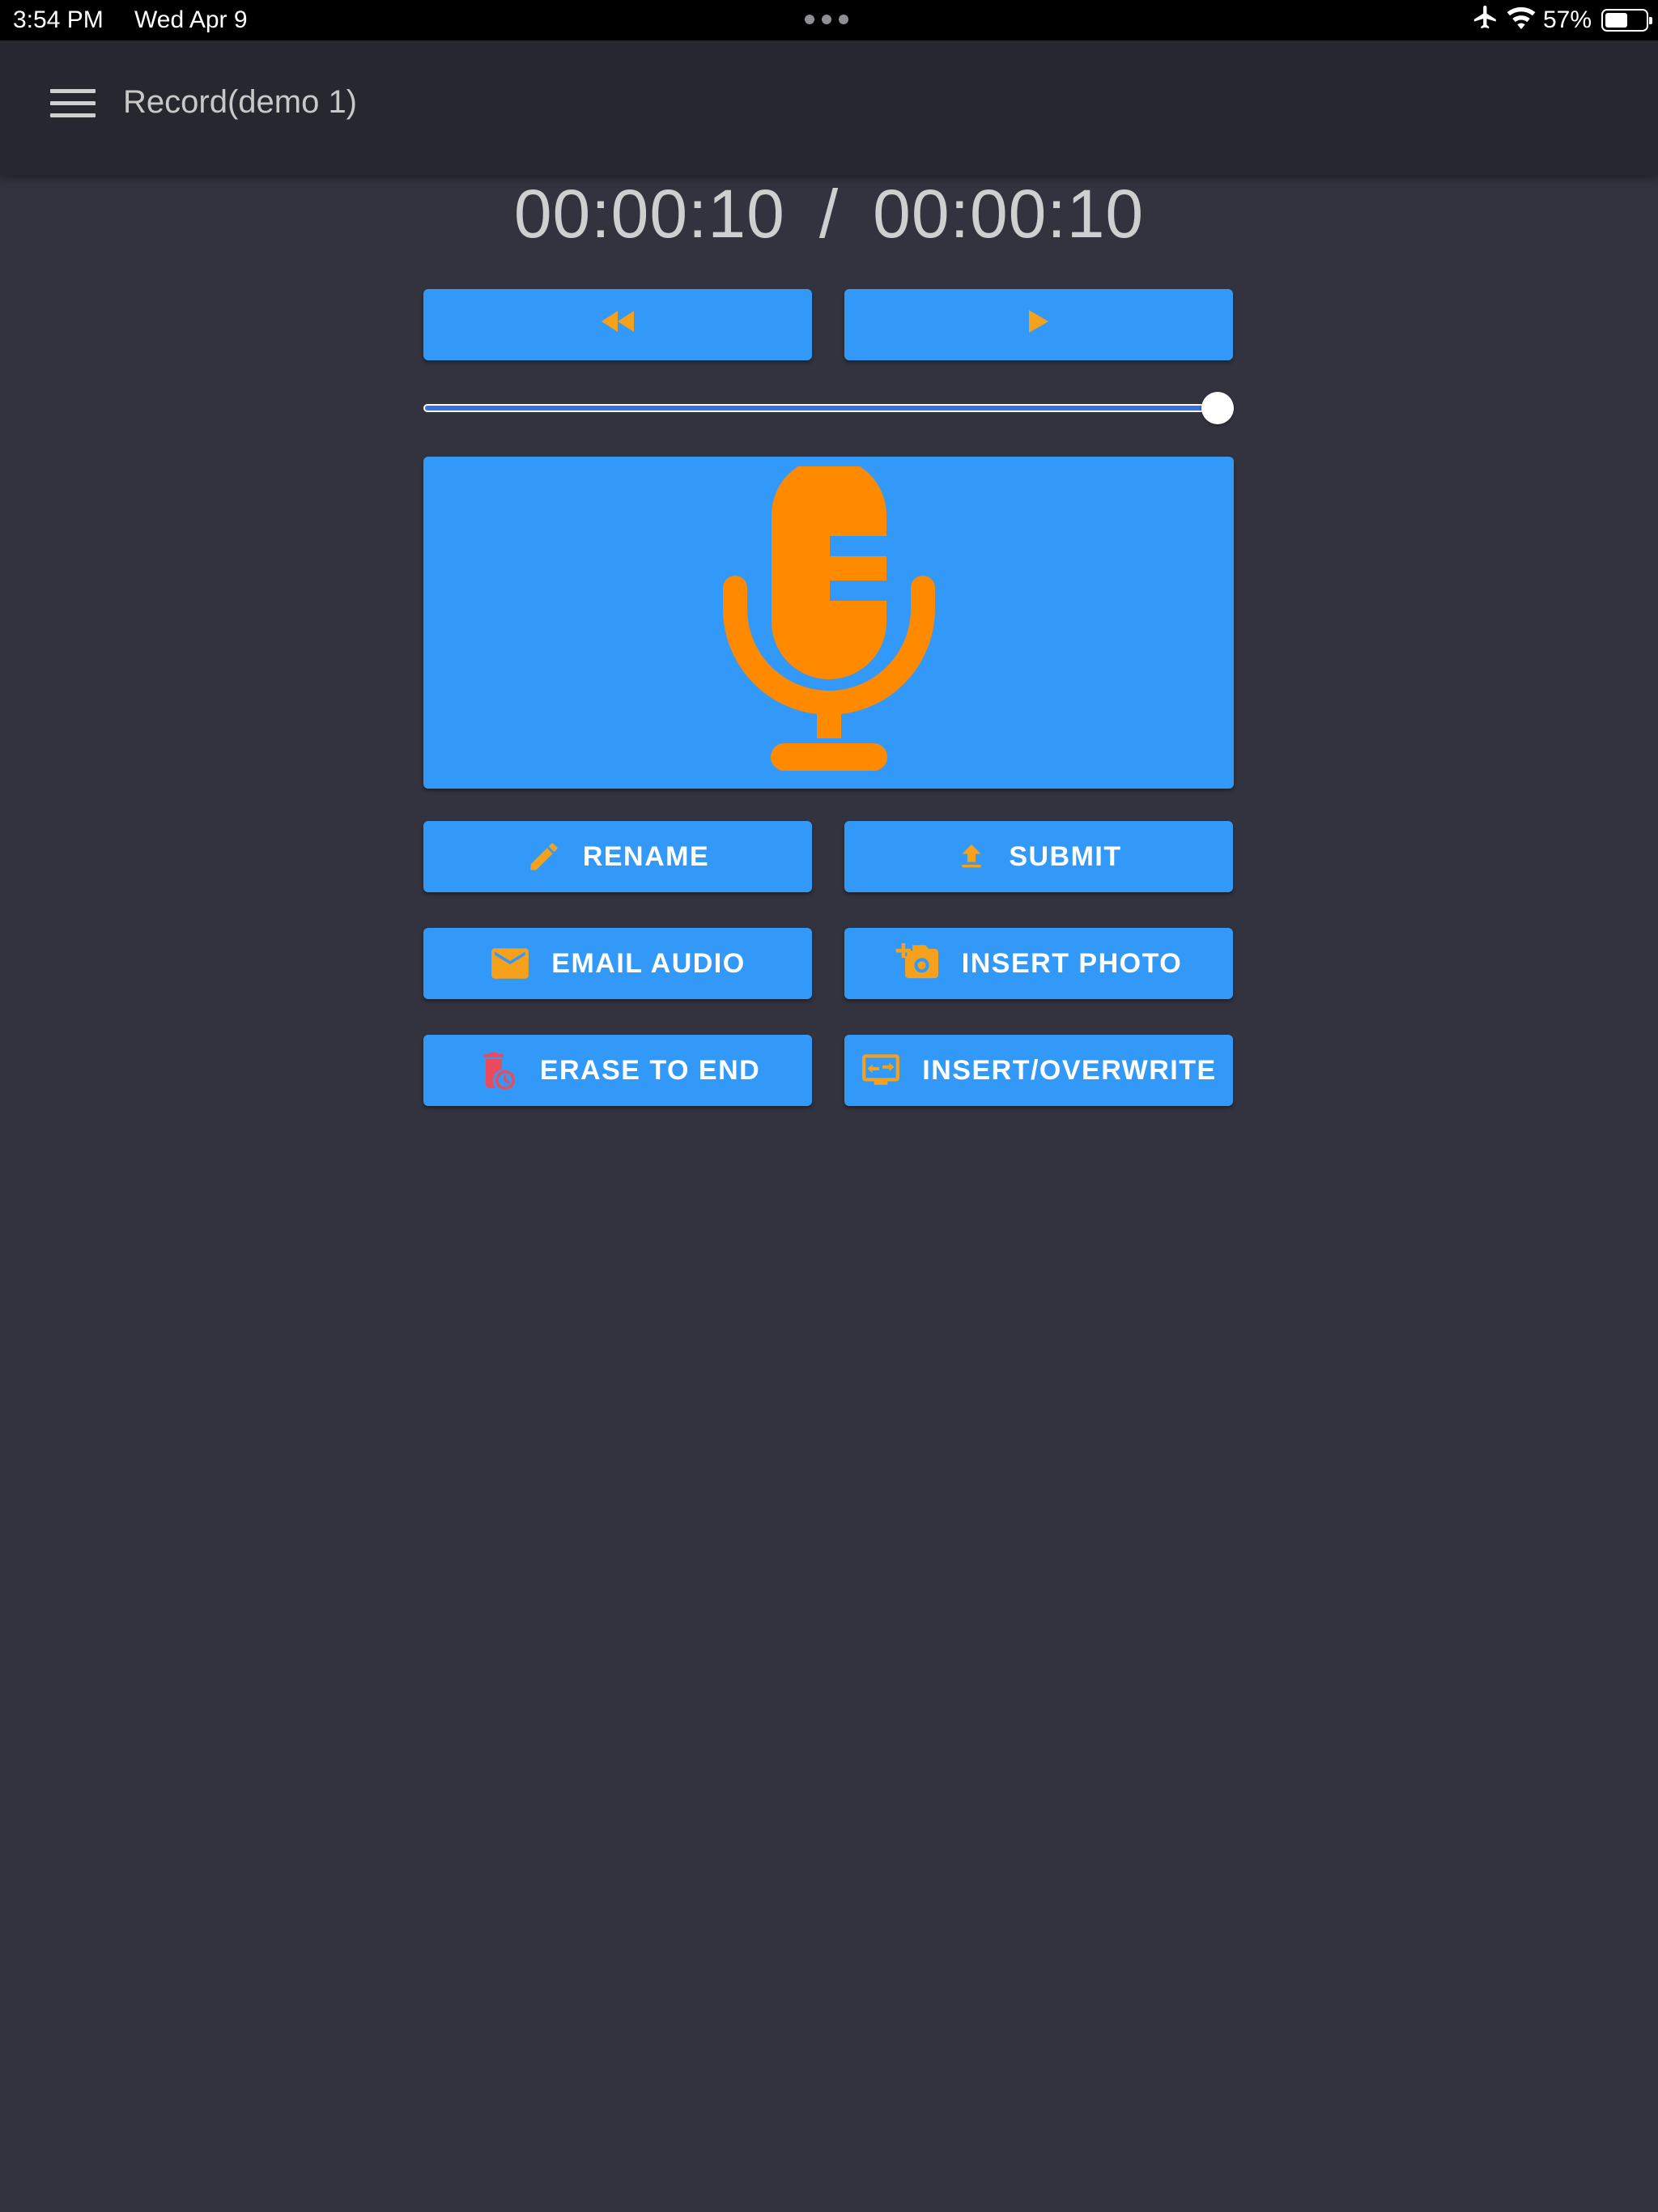 This screenshot has height=2212, width=1658. Describe the element at coordinates (1009, 213) in the screenshot. I see `total-time: 00:00:10` at that location.